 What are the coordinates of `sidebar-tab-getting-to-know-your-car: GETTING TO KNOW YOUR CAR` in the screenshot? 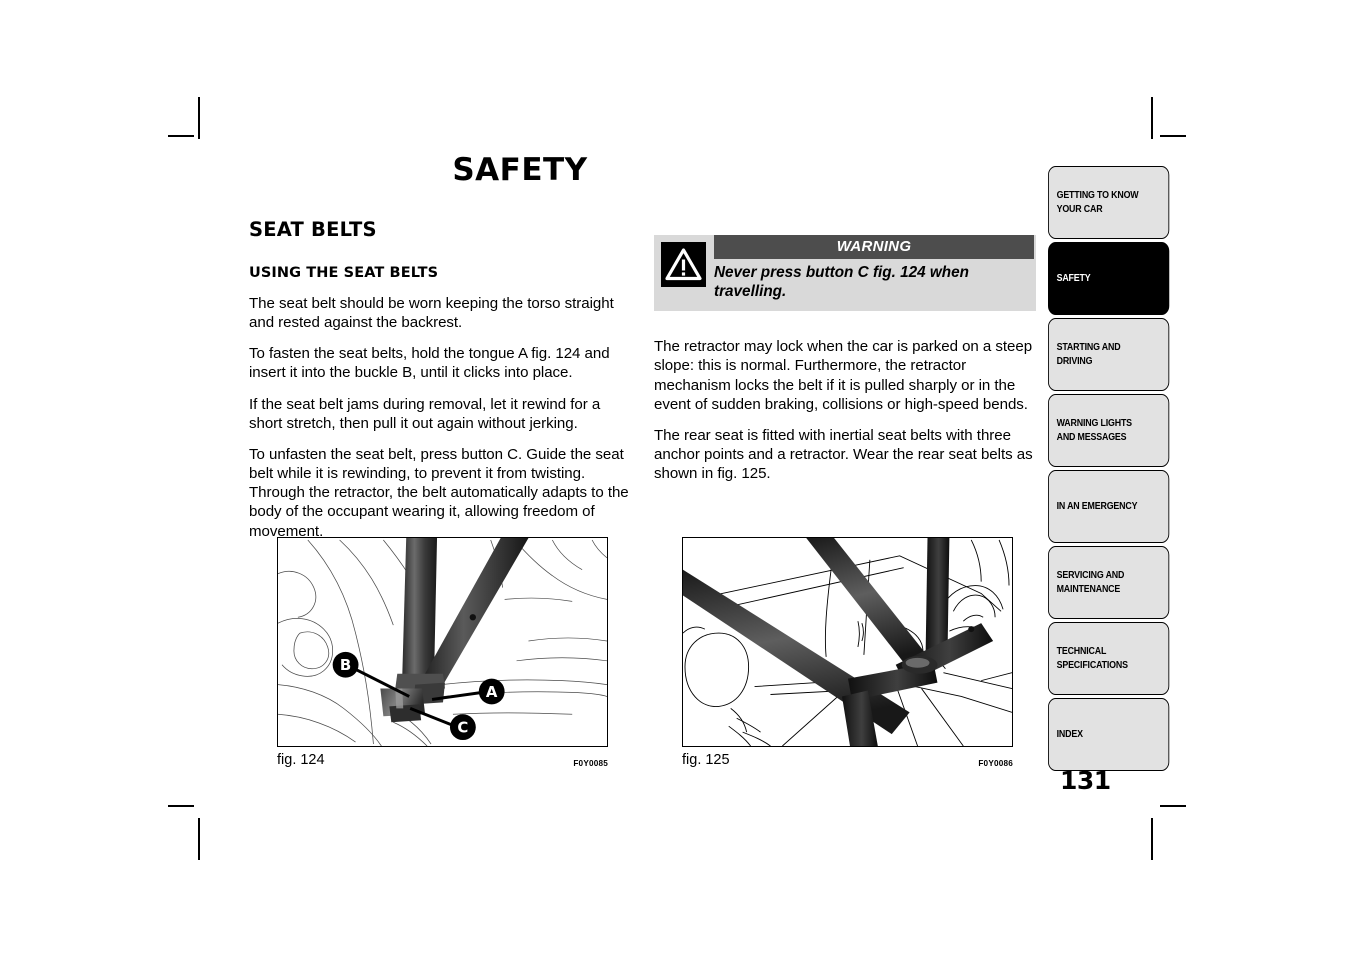 It's located at (1109, 202).